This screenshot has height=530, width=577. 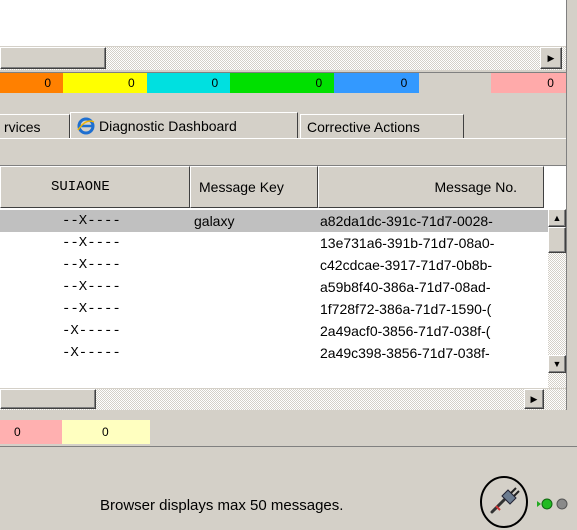 I want to click on top-scroll-thumb, so click(x=53, y=58).